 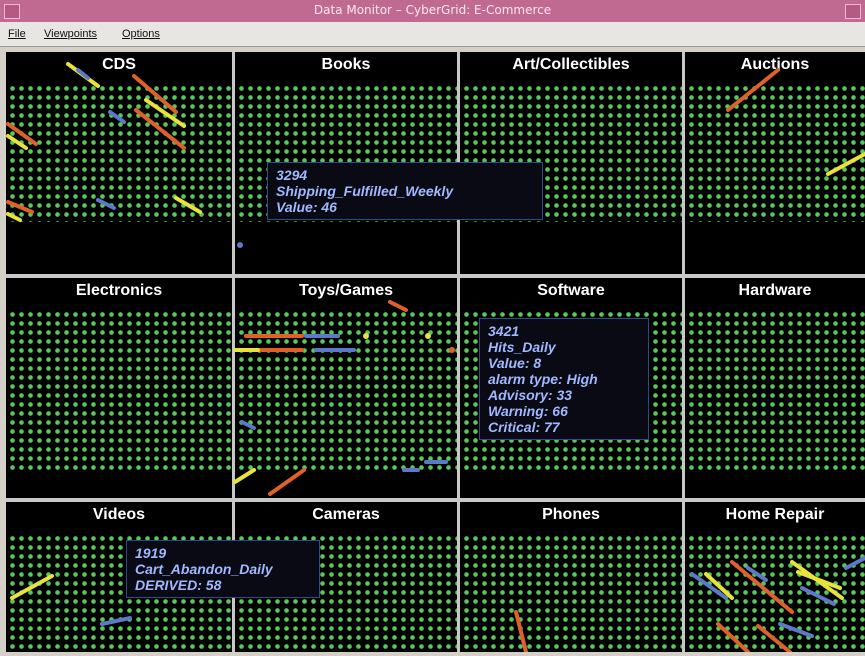 I want to click on window-close-button, so click(x=853, y=11).